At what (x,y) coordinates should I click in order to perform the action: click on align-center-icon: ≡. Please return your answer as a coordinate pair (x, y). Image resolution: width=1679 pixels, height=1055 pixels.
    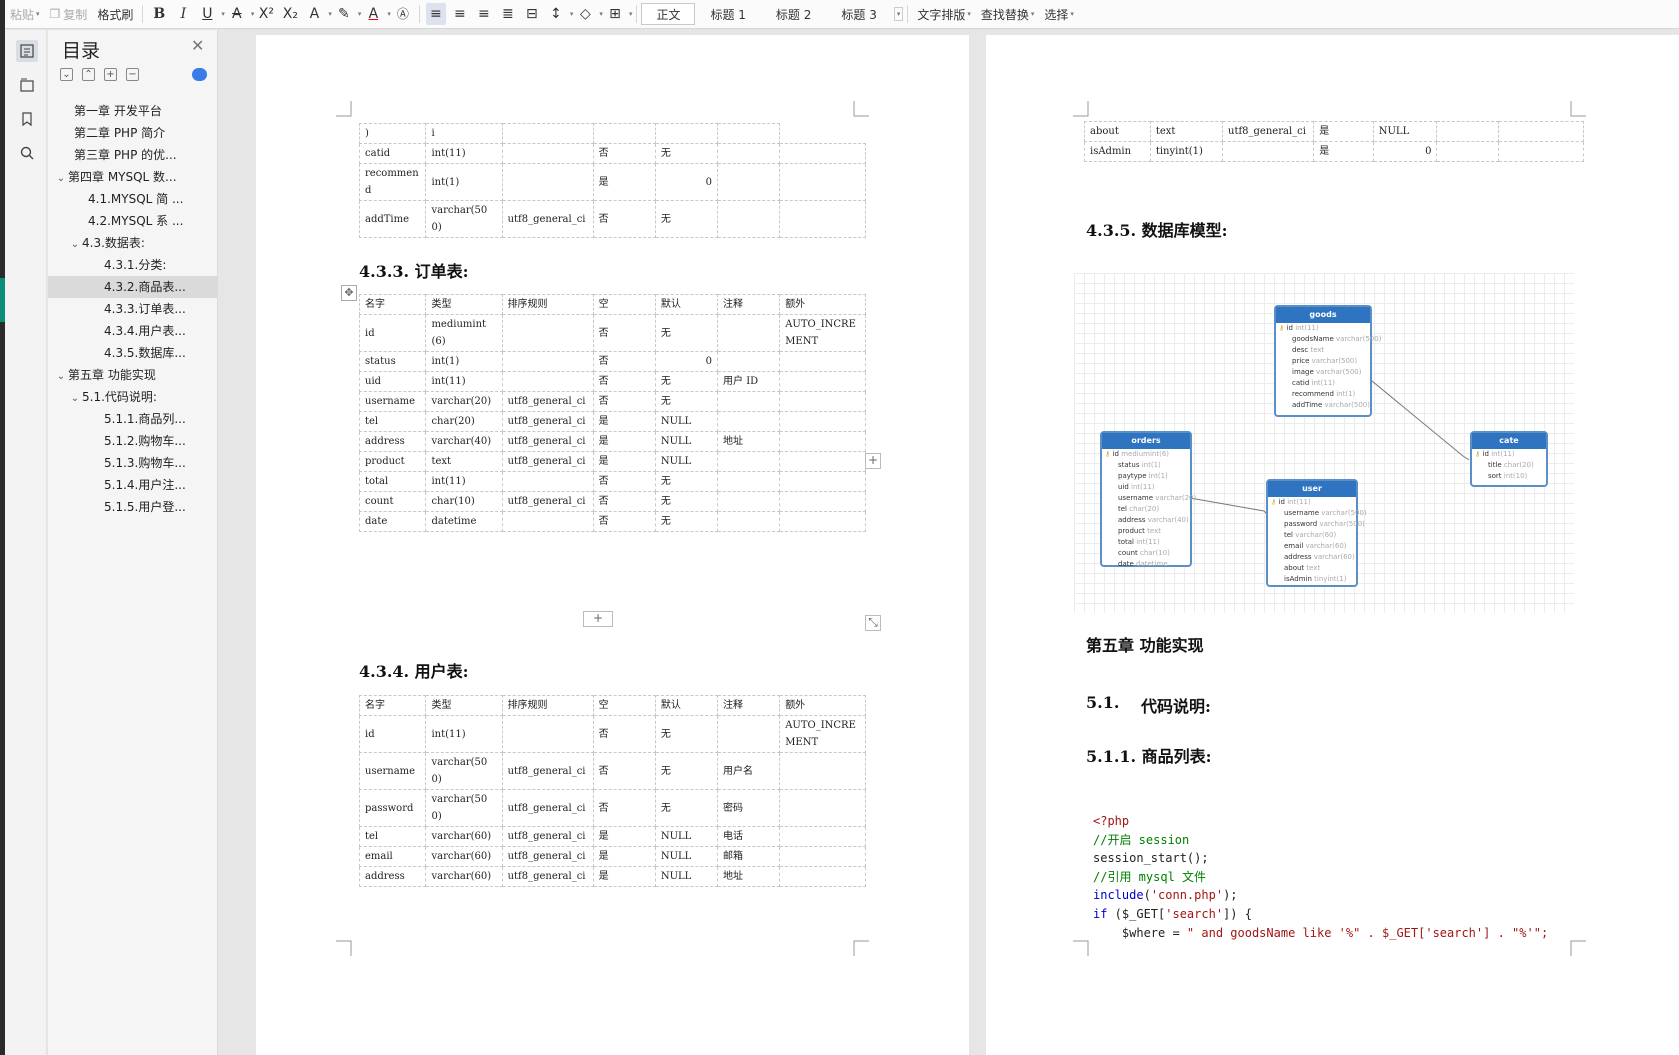
    Looking at the image, I should click on (460, 14).